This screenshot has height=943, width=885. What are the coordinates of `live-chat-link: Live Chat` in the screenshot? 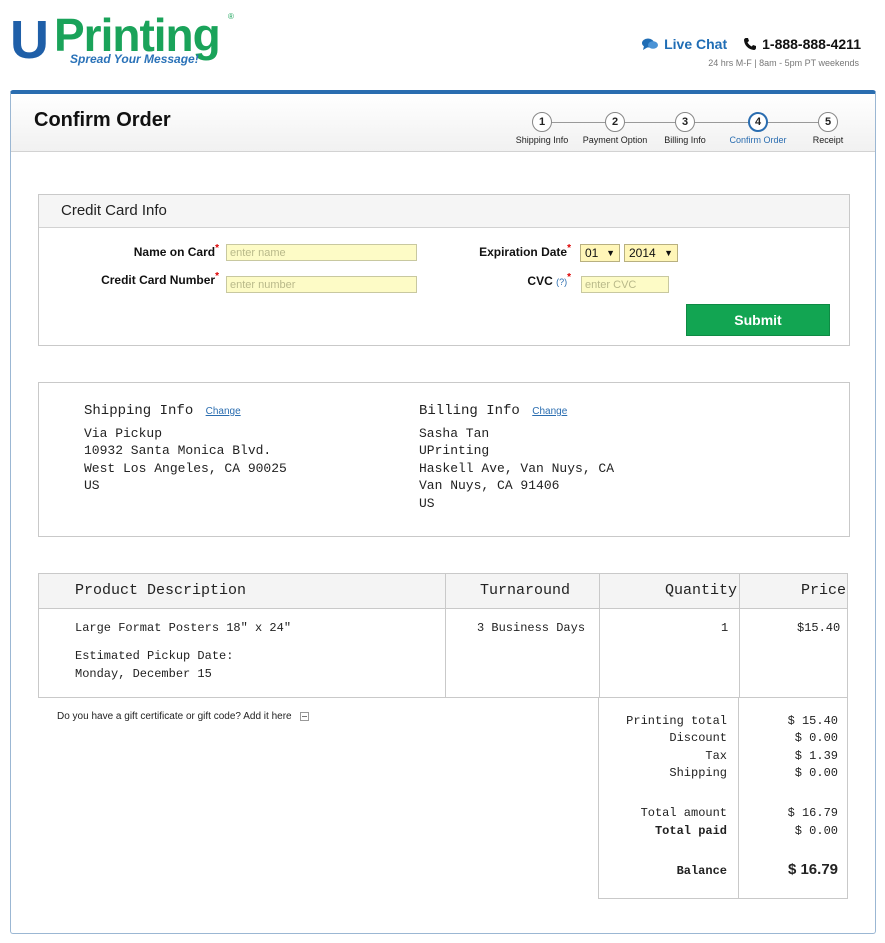 It's located at (684, 44).